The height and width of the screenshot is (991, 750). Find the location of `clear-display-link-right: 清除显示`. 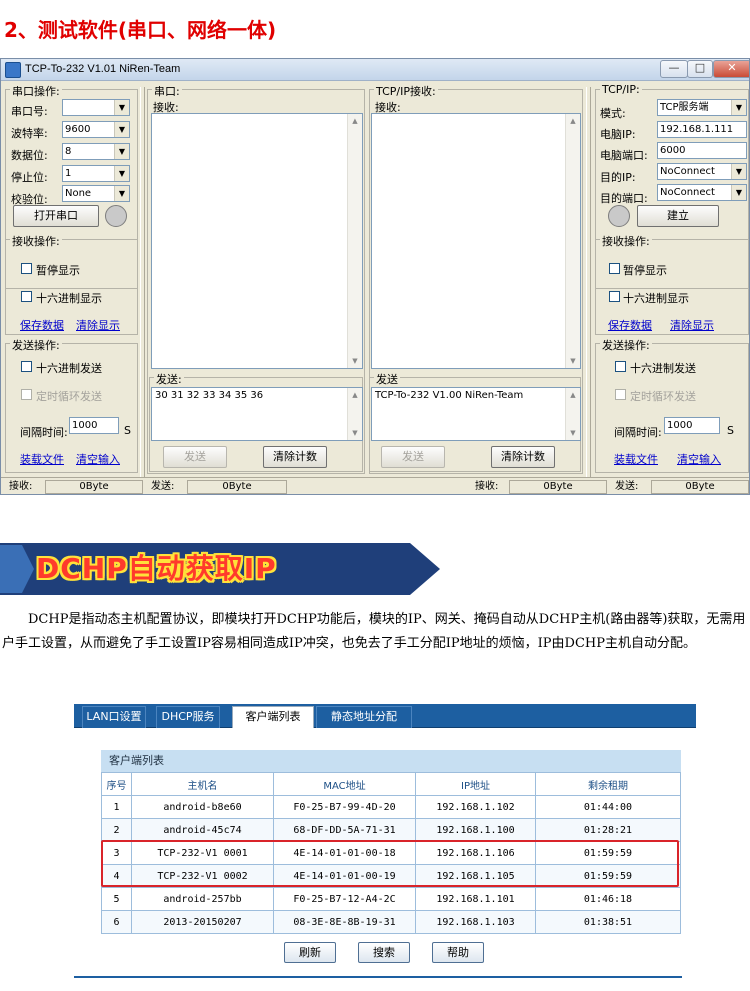

clear-display-link-right: 清除显示 is located at coordinates (692, 325).